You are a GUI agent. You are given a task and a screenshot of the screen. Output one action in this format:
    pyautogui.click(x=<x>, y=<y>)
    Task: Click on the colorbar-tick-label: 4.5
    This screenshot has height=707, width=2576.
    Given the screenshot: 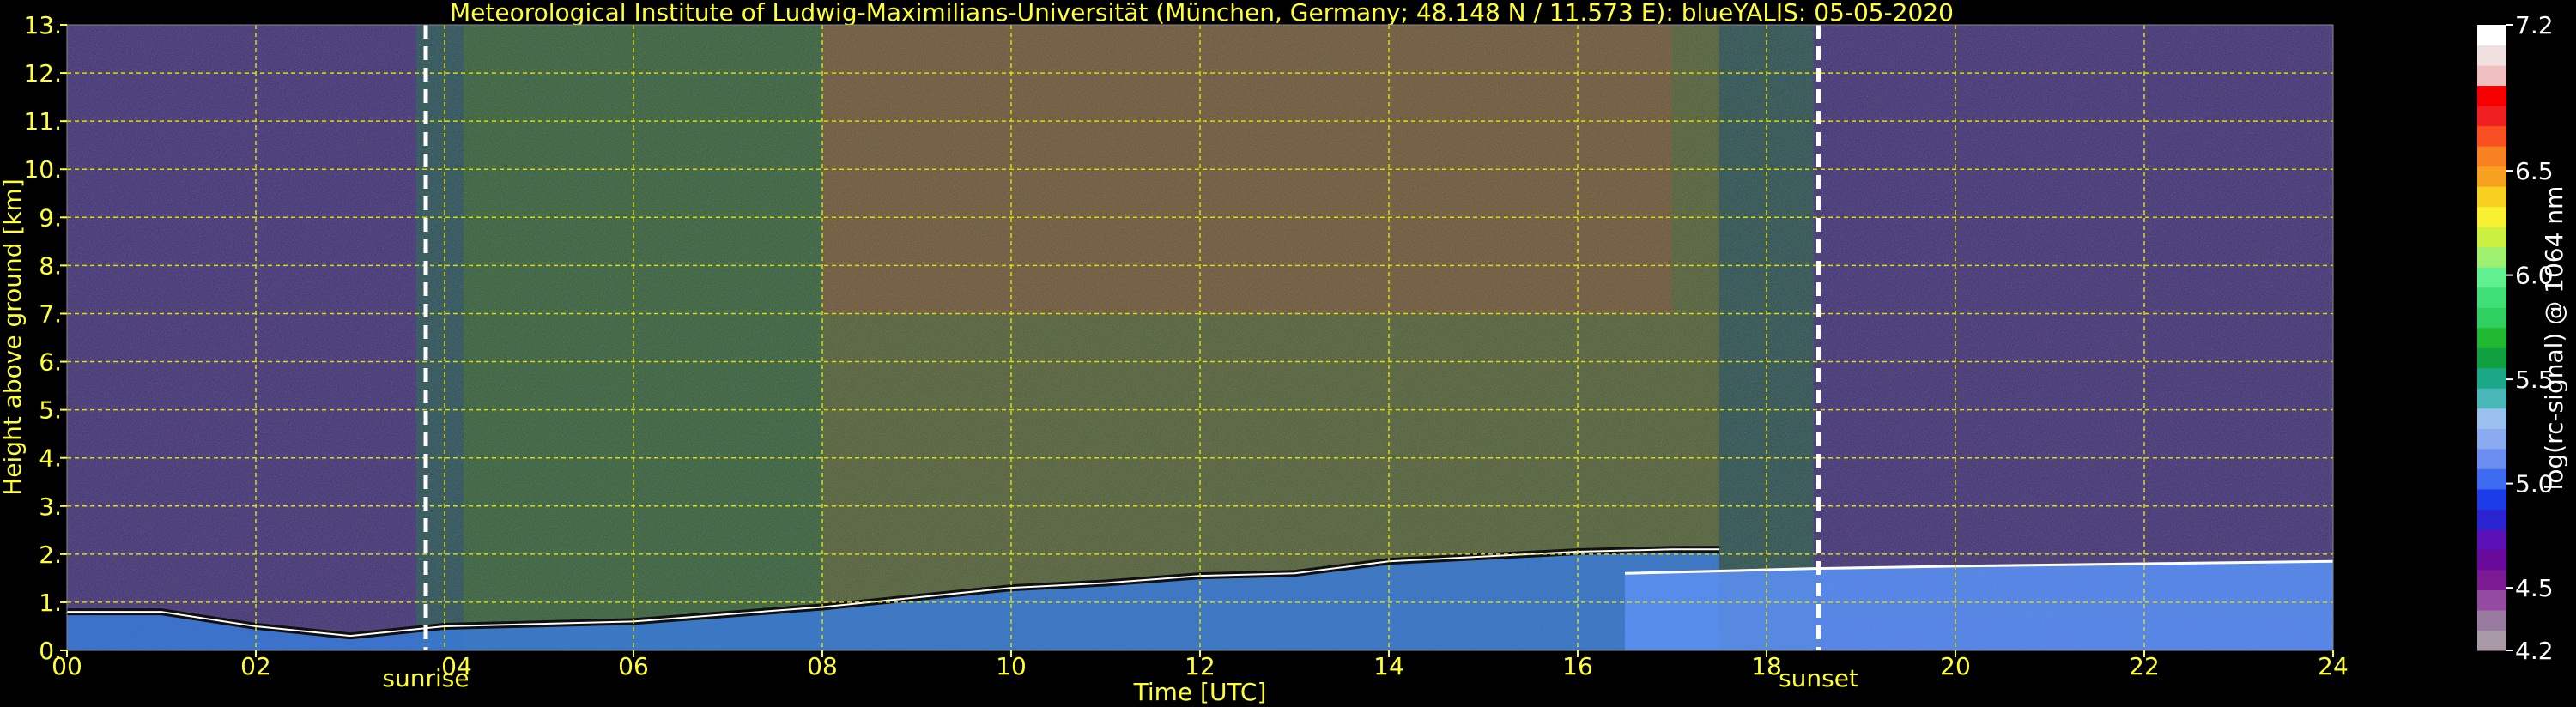 What is the action you would take?
    pyautogui.click(x=2534, y=588)
    